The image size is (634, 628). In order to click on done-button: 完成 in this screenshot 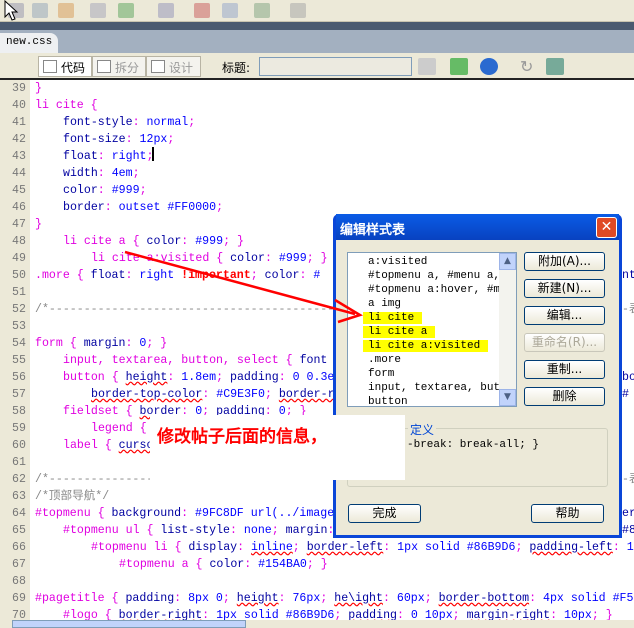, I will do `click(384, 513)`.